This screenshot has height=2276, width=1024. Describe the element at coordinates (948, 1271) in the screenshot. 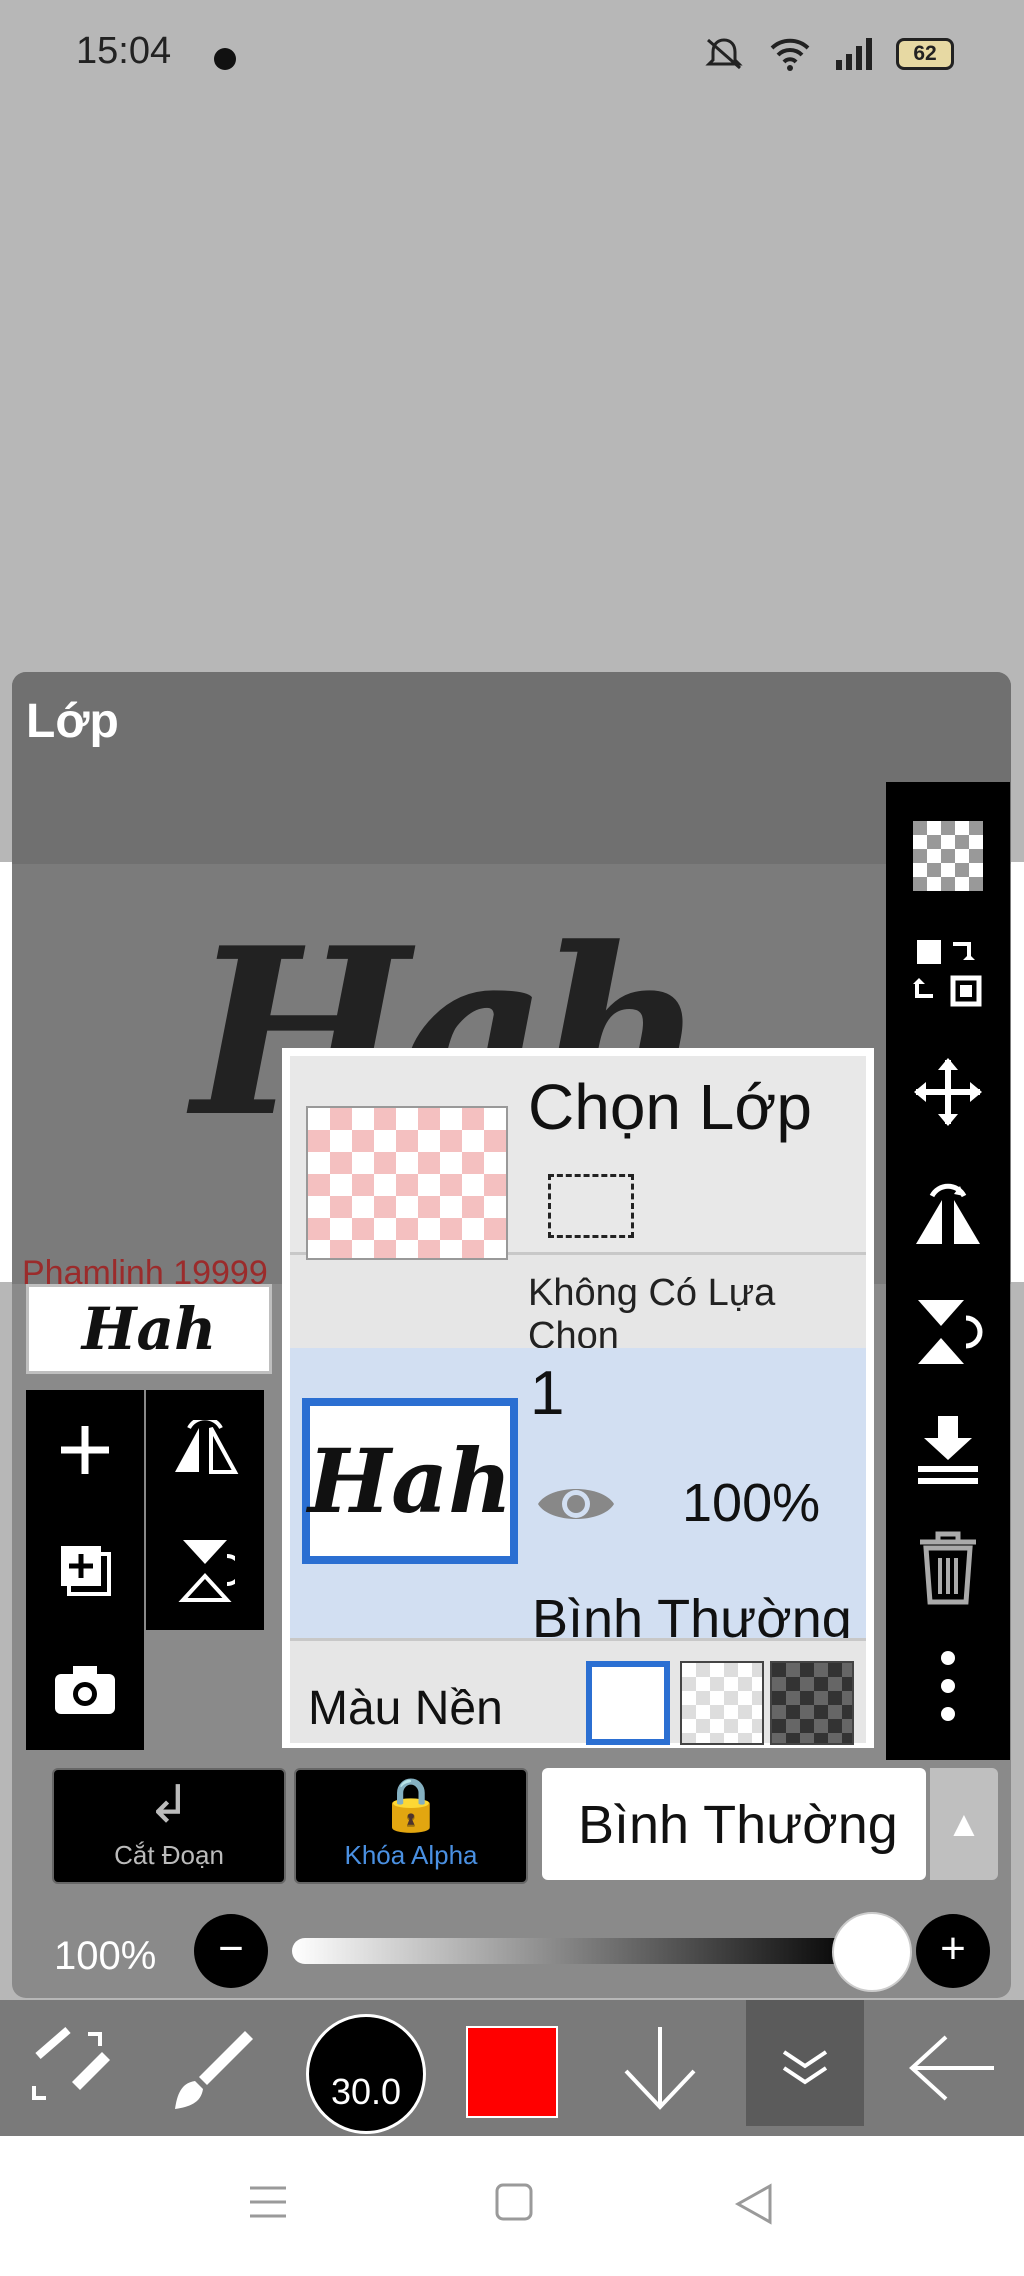

I see `right-toolbar` at that location.